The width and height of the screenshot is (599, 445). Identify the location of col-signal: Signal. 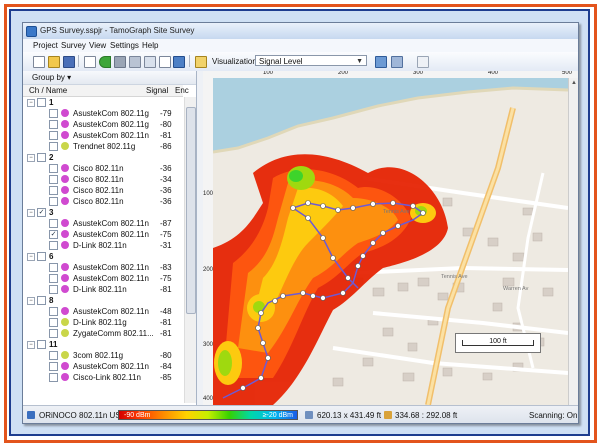
(157, 90).